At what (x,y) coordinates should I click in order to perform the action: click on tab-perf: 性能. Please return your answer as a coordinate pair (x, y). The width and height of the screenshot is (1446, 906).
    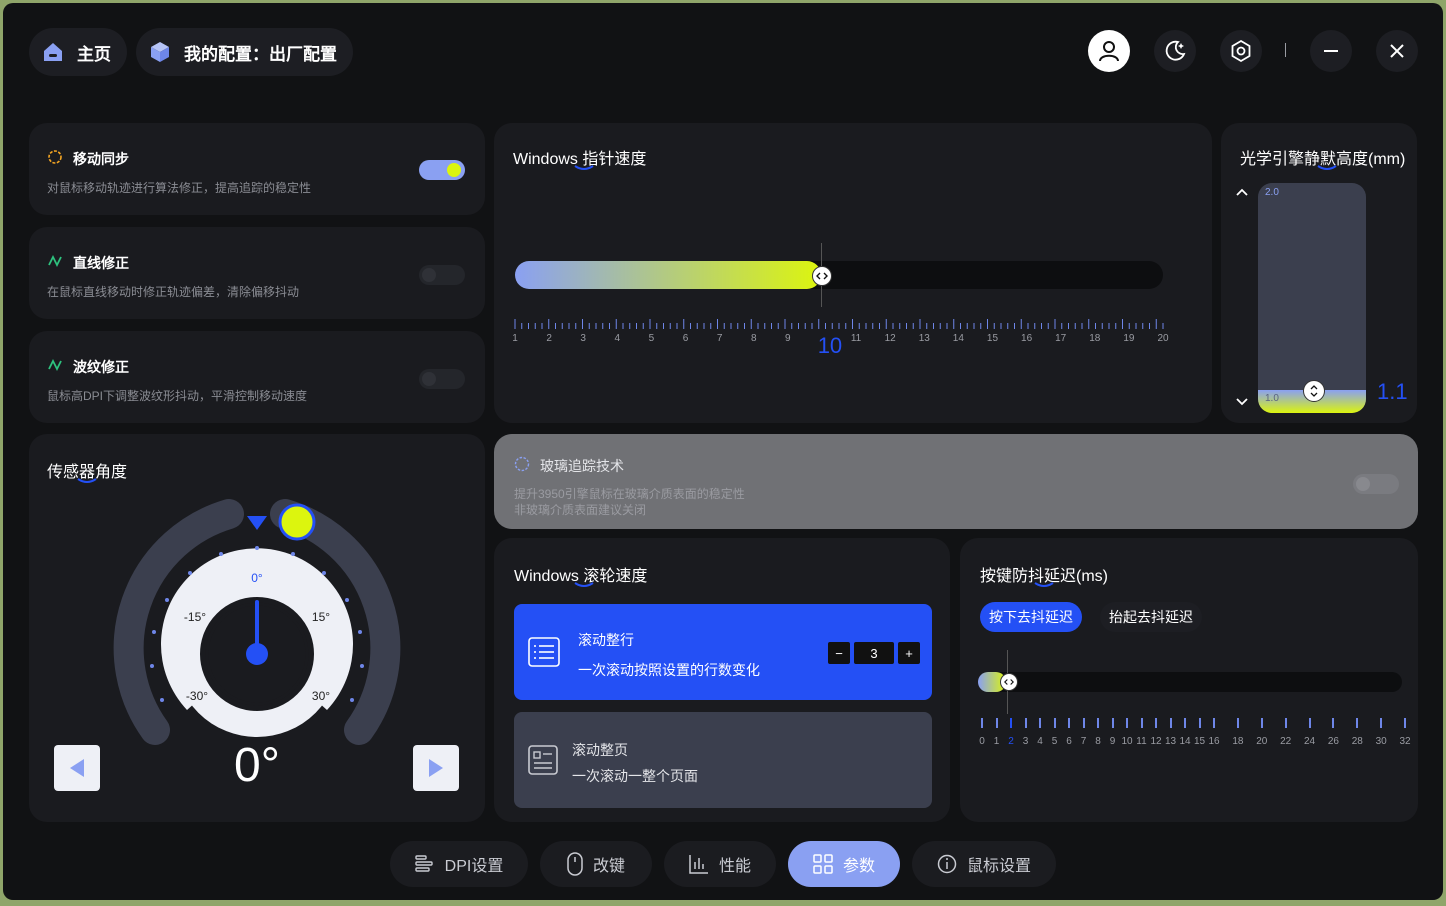
    Looking at the image, I should click on (720, 864).